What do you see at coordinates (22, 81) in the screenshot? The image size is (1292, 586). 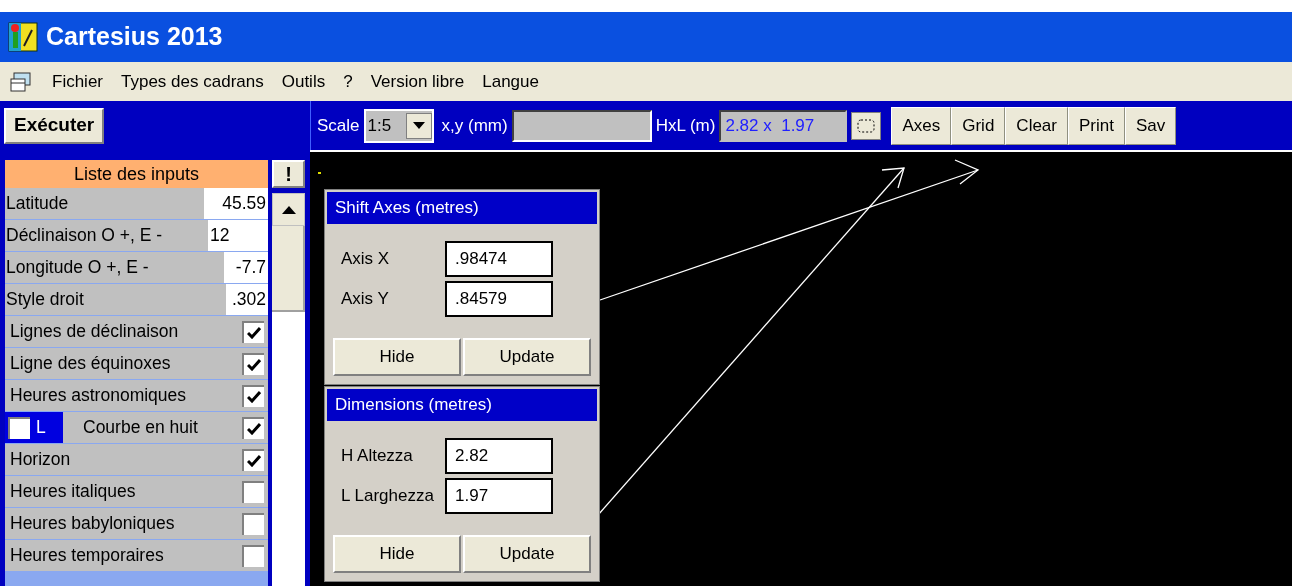 I see `document-icon` at bounding box center [22, 81].